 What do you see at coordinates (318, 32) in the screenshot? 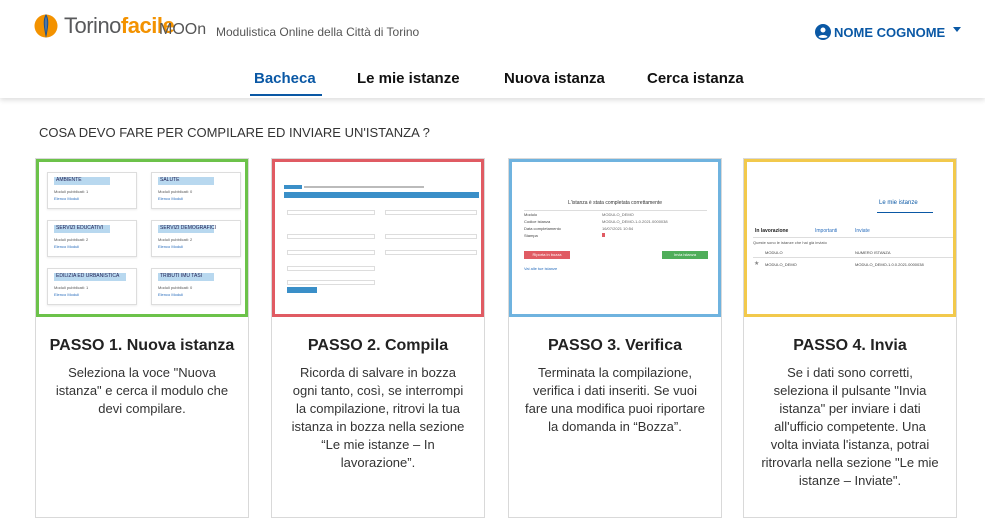
I see `app-subtitle: Modulistica Online della Città di Torino` at bounding box center [318, 32].